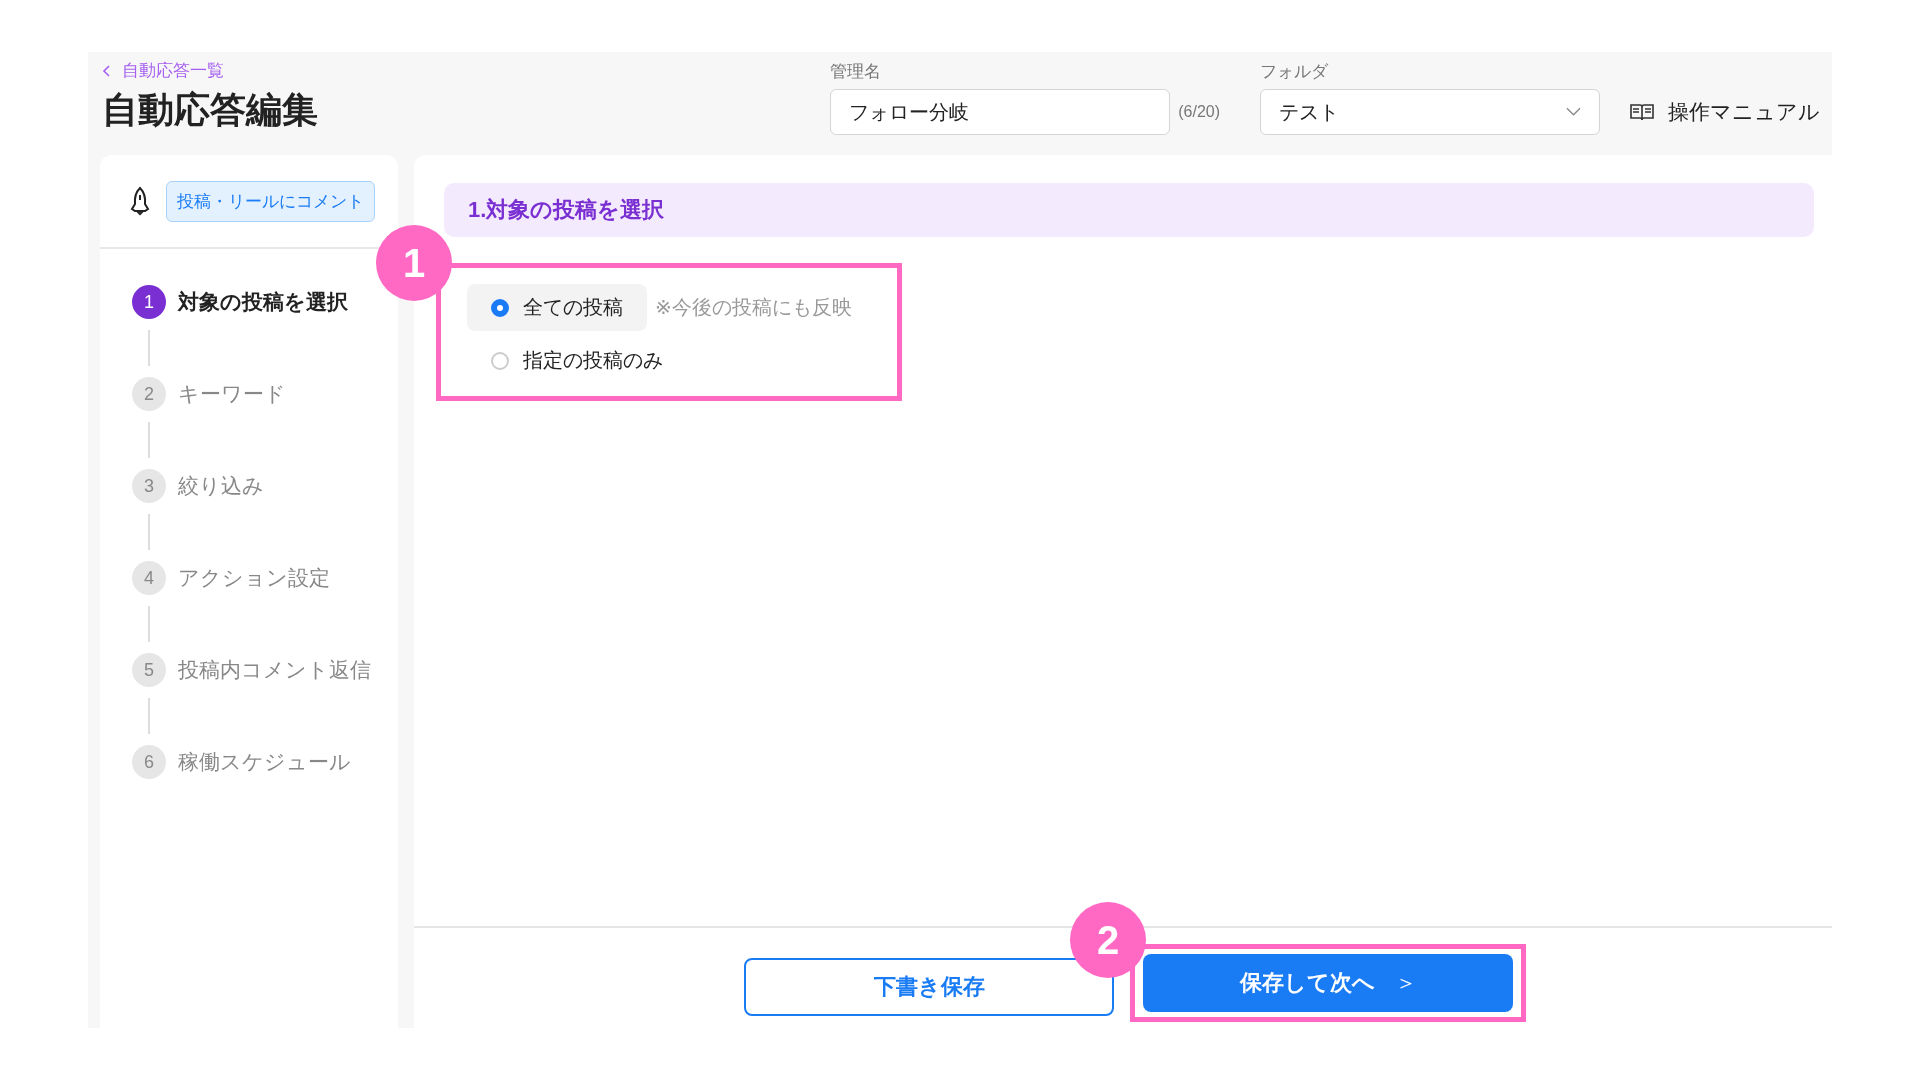 The height and width of the screenshot is (1080, 1920). Describe the element at coordinates (140, 201) in the screenshot. I see `rocket-icon` at that location.